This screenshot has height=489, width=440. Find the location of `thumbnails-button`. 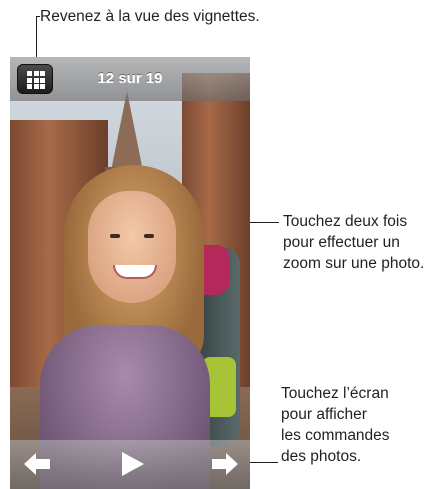

thumbnails-button is located at coordinates (35, 79).